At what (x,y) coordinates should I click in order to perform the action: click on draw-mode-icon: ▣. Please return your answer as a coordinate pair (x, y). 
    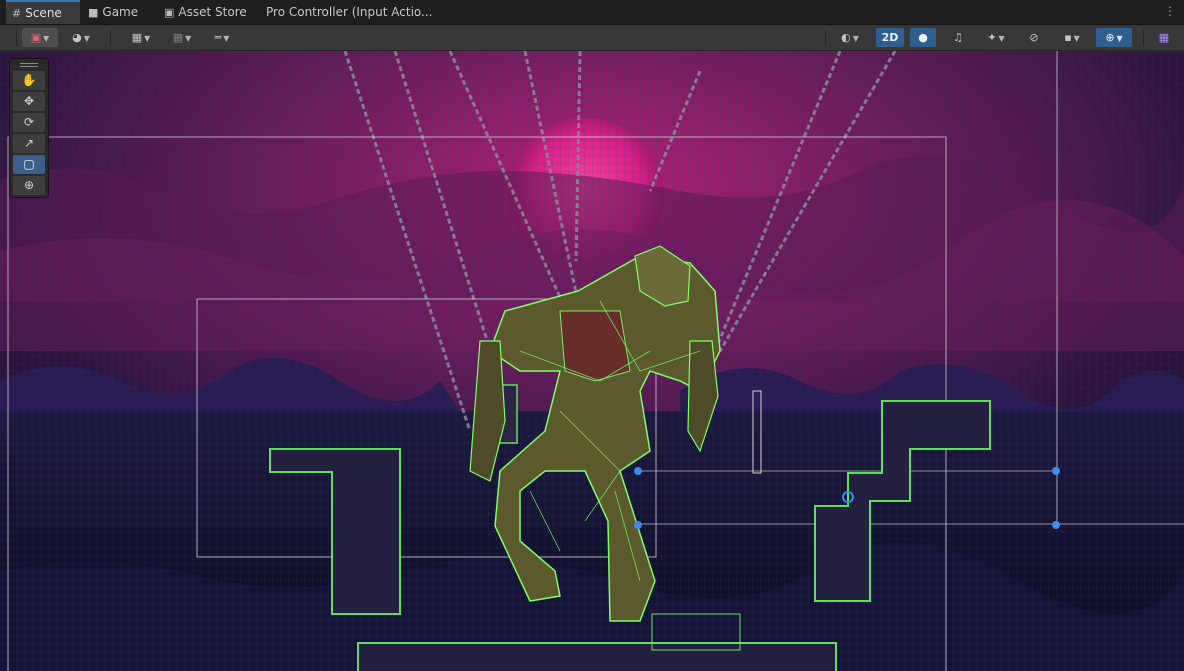
    Looking at the image, I should click on (36, 37).